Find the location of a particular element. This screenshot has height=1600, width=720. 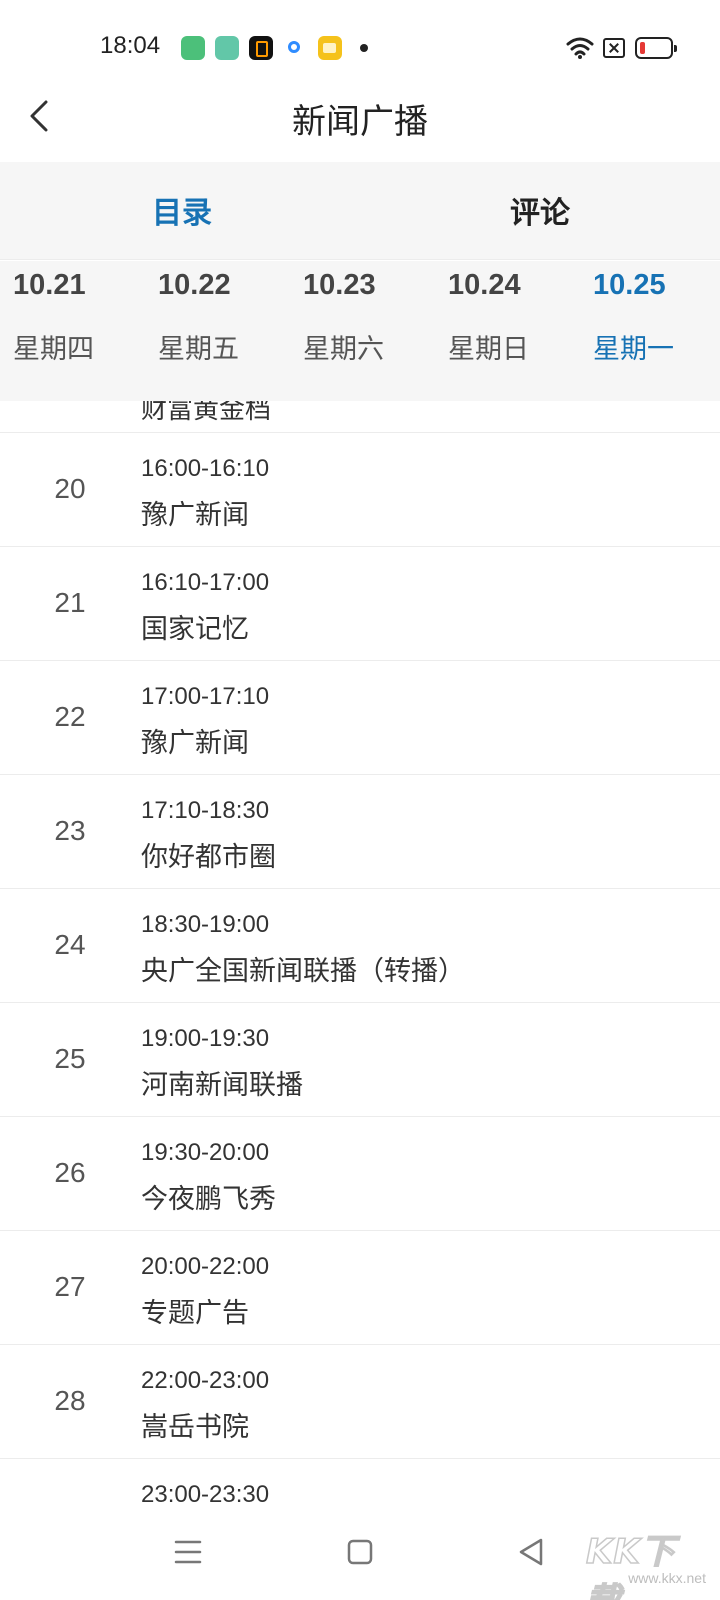

header: 新闻广播 is located at coordinates (360, 121).